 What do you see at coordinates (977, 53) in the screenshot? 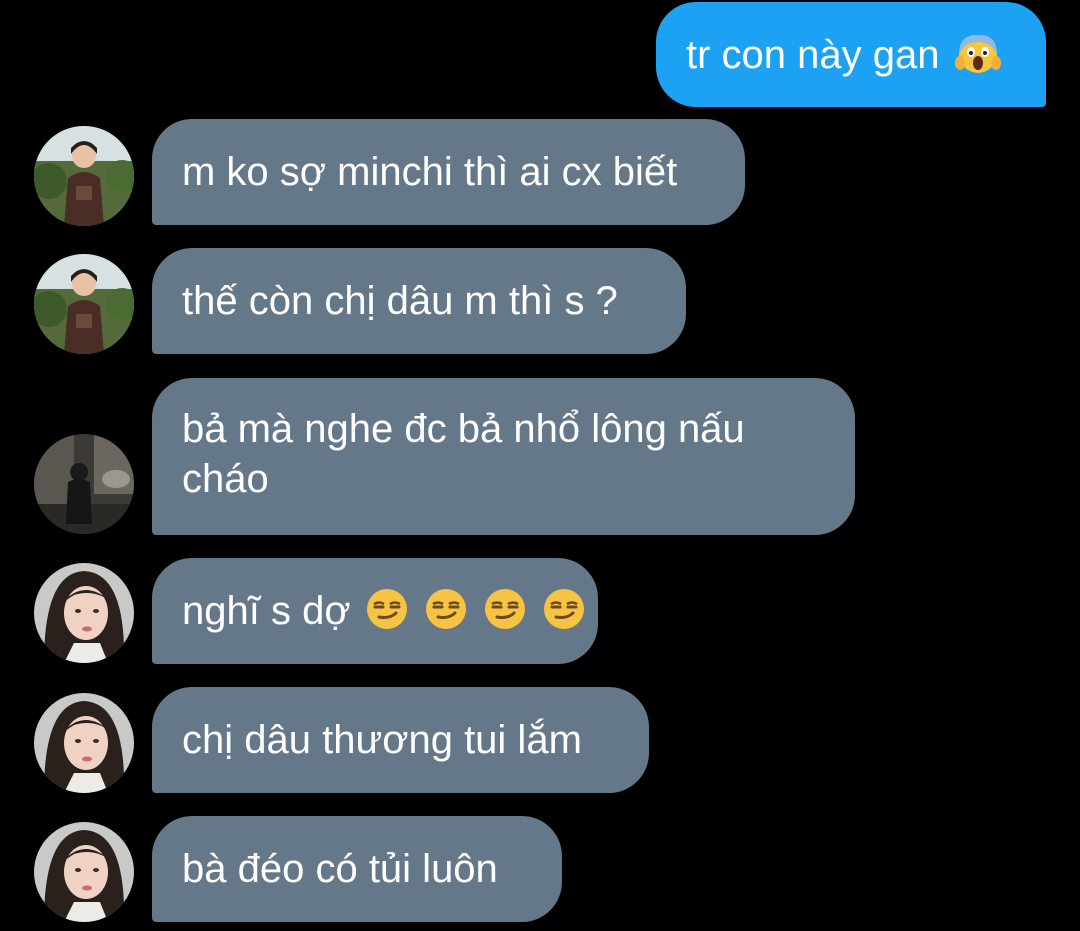
I see `screaming-face-emoji-icon` at bounding box center [977, 53].